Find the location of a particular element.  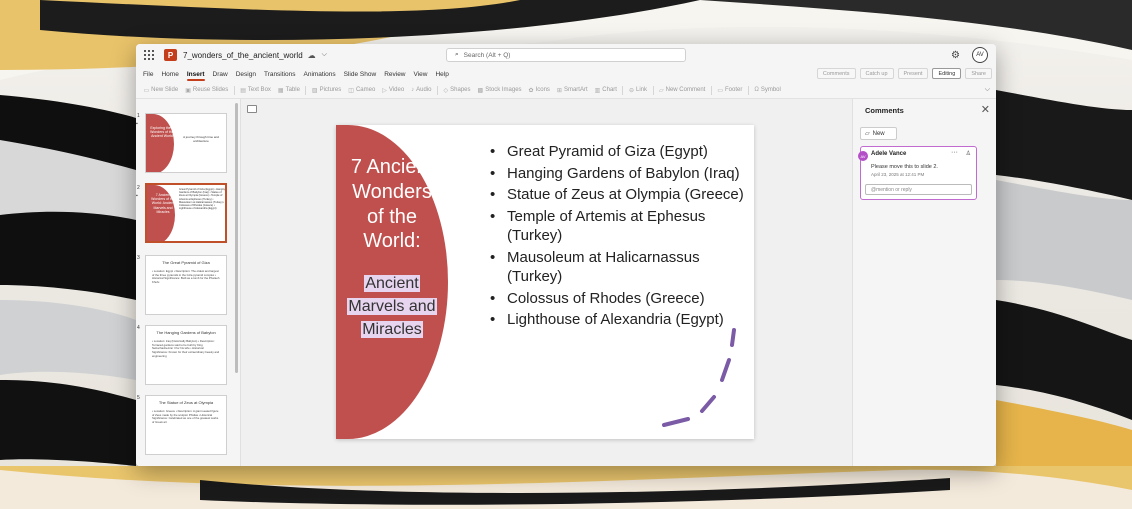

thumb-title: The Hanging Gardens of Babylon is located at coordinates (186, 332).